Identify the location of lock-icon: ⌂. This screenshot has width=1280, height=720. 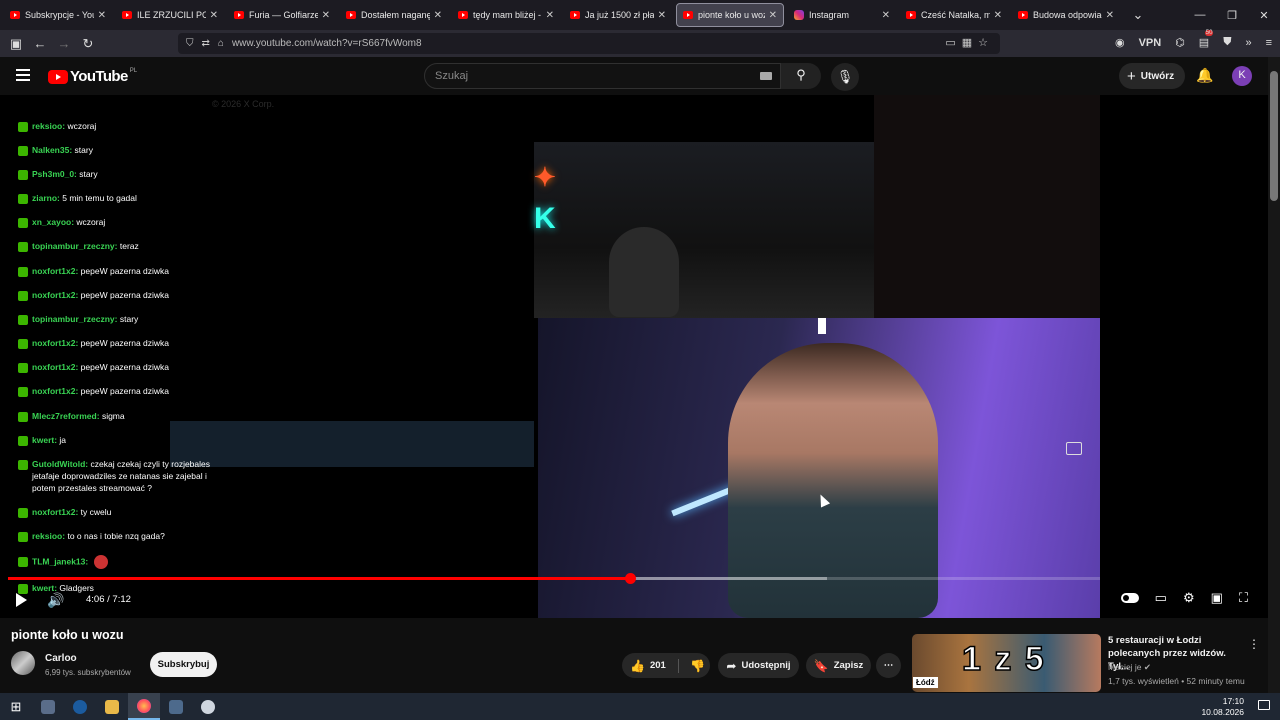
(221, 43).